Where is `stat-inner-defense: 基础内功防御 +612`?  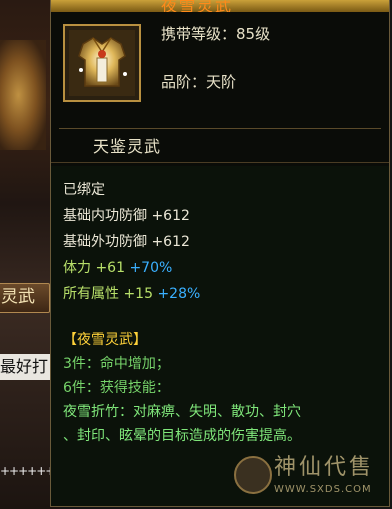
stat-inner-defense: 基础内功防御 +612 is located at coordinates (126, 216).